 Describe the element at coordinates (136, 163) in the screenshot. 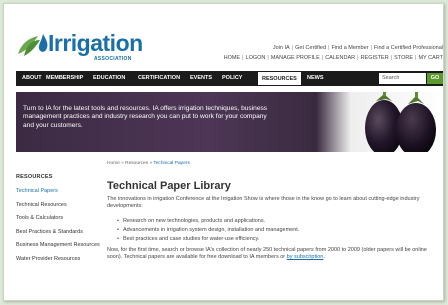

I see `breadcrumb-resources: Resources` at that location.